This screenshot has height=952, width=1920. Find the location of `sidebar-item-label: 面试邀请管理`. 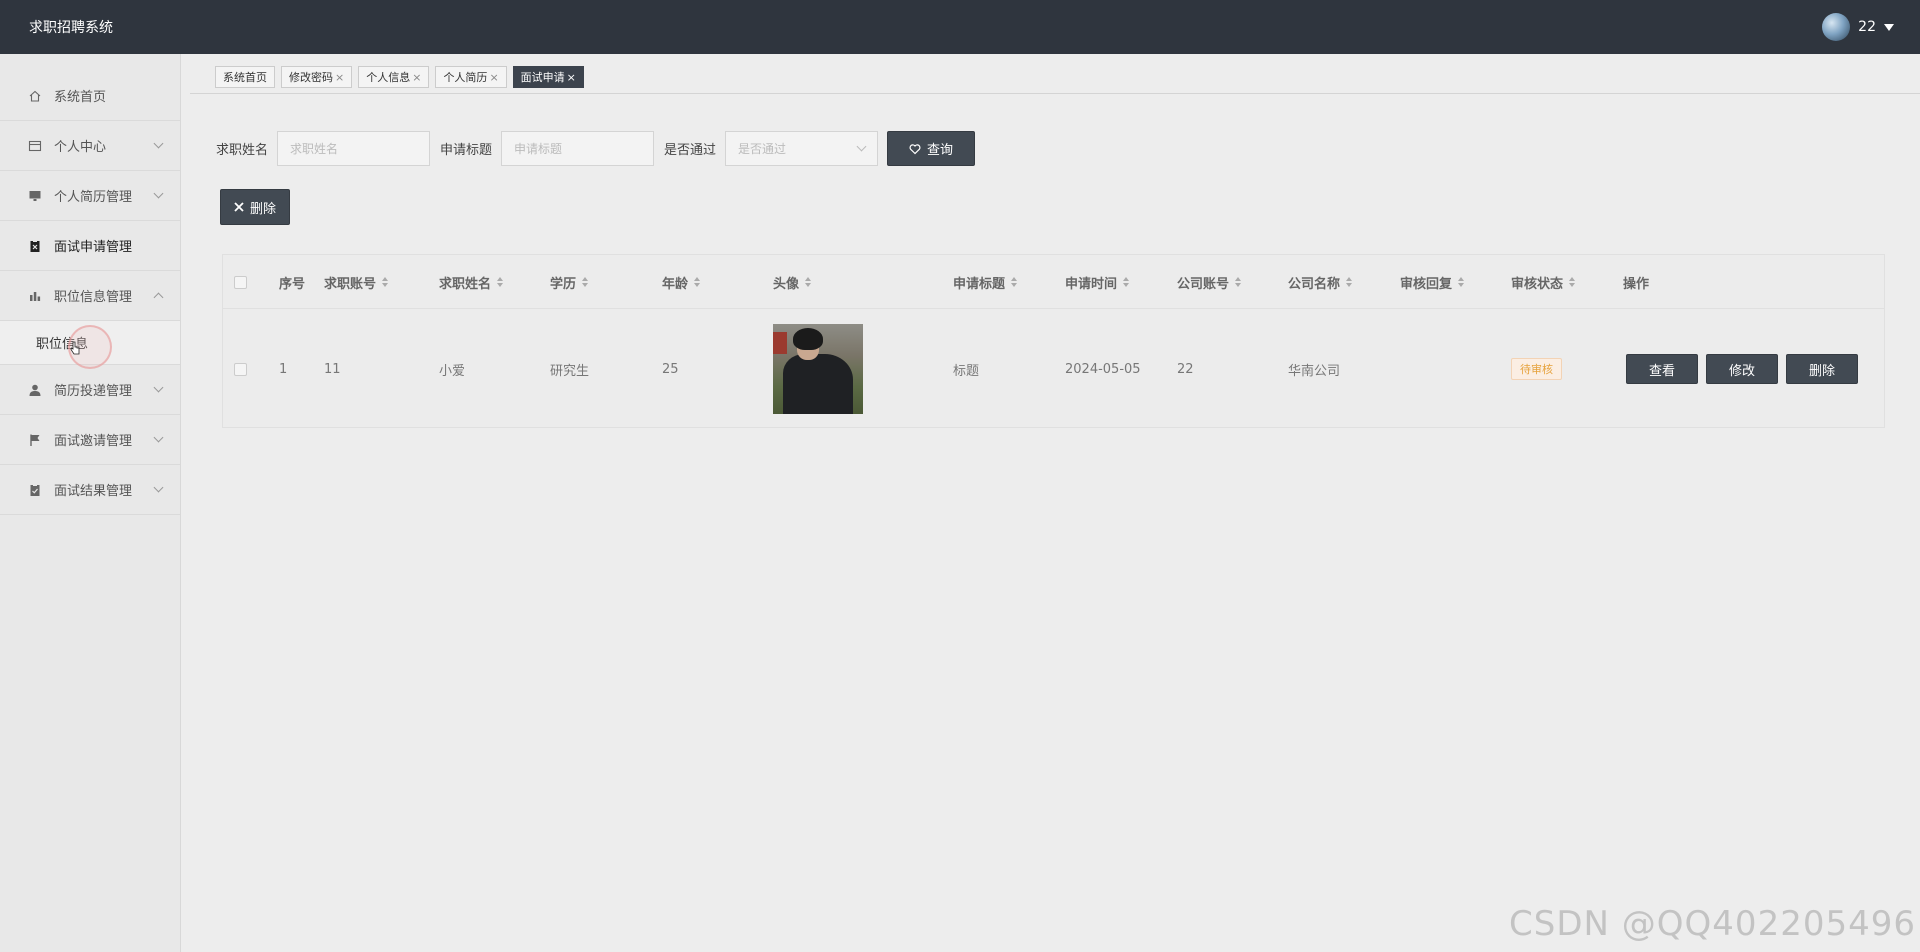

sidebar-item-label: 面试邀请管理 is located at coordinates (93, 441).